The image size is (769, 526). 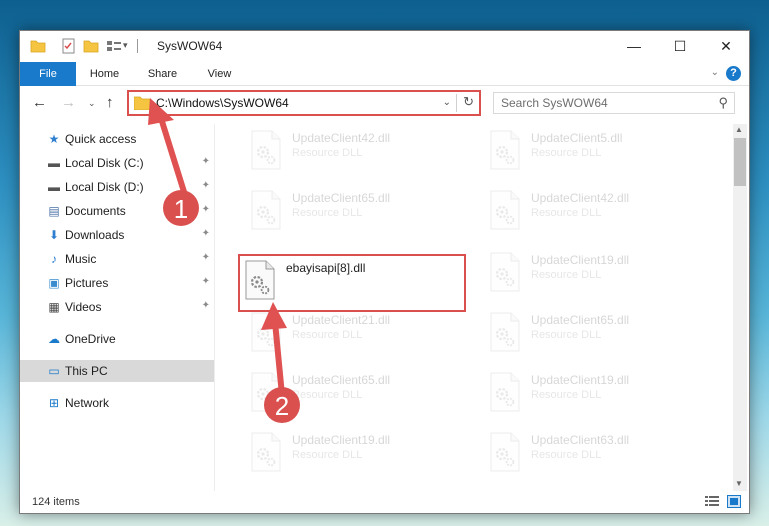 What do you see at coordinates (304, 103) in the screenshot?
I see `address-bar: C:\Windows\SysWOW64 ⌄ ↻` at bounding box center [304, 103].